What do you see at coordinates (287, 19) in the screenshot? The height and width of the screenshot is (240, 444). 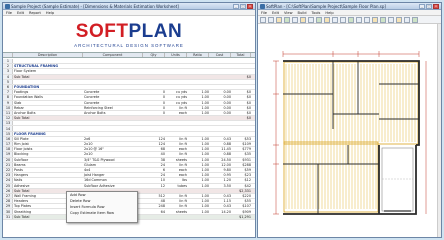 I see `tool-window-icon` at bounding box center [287, 19].